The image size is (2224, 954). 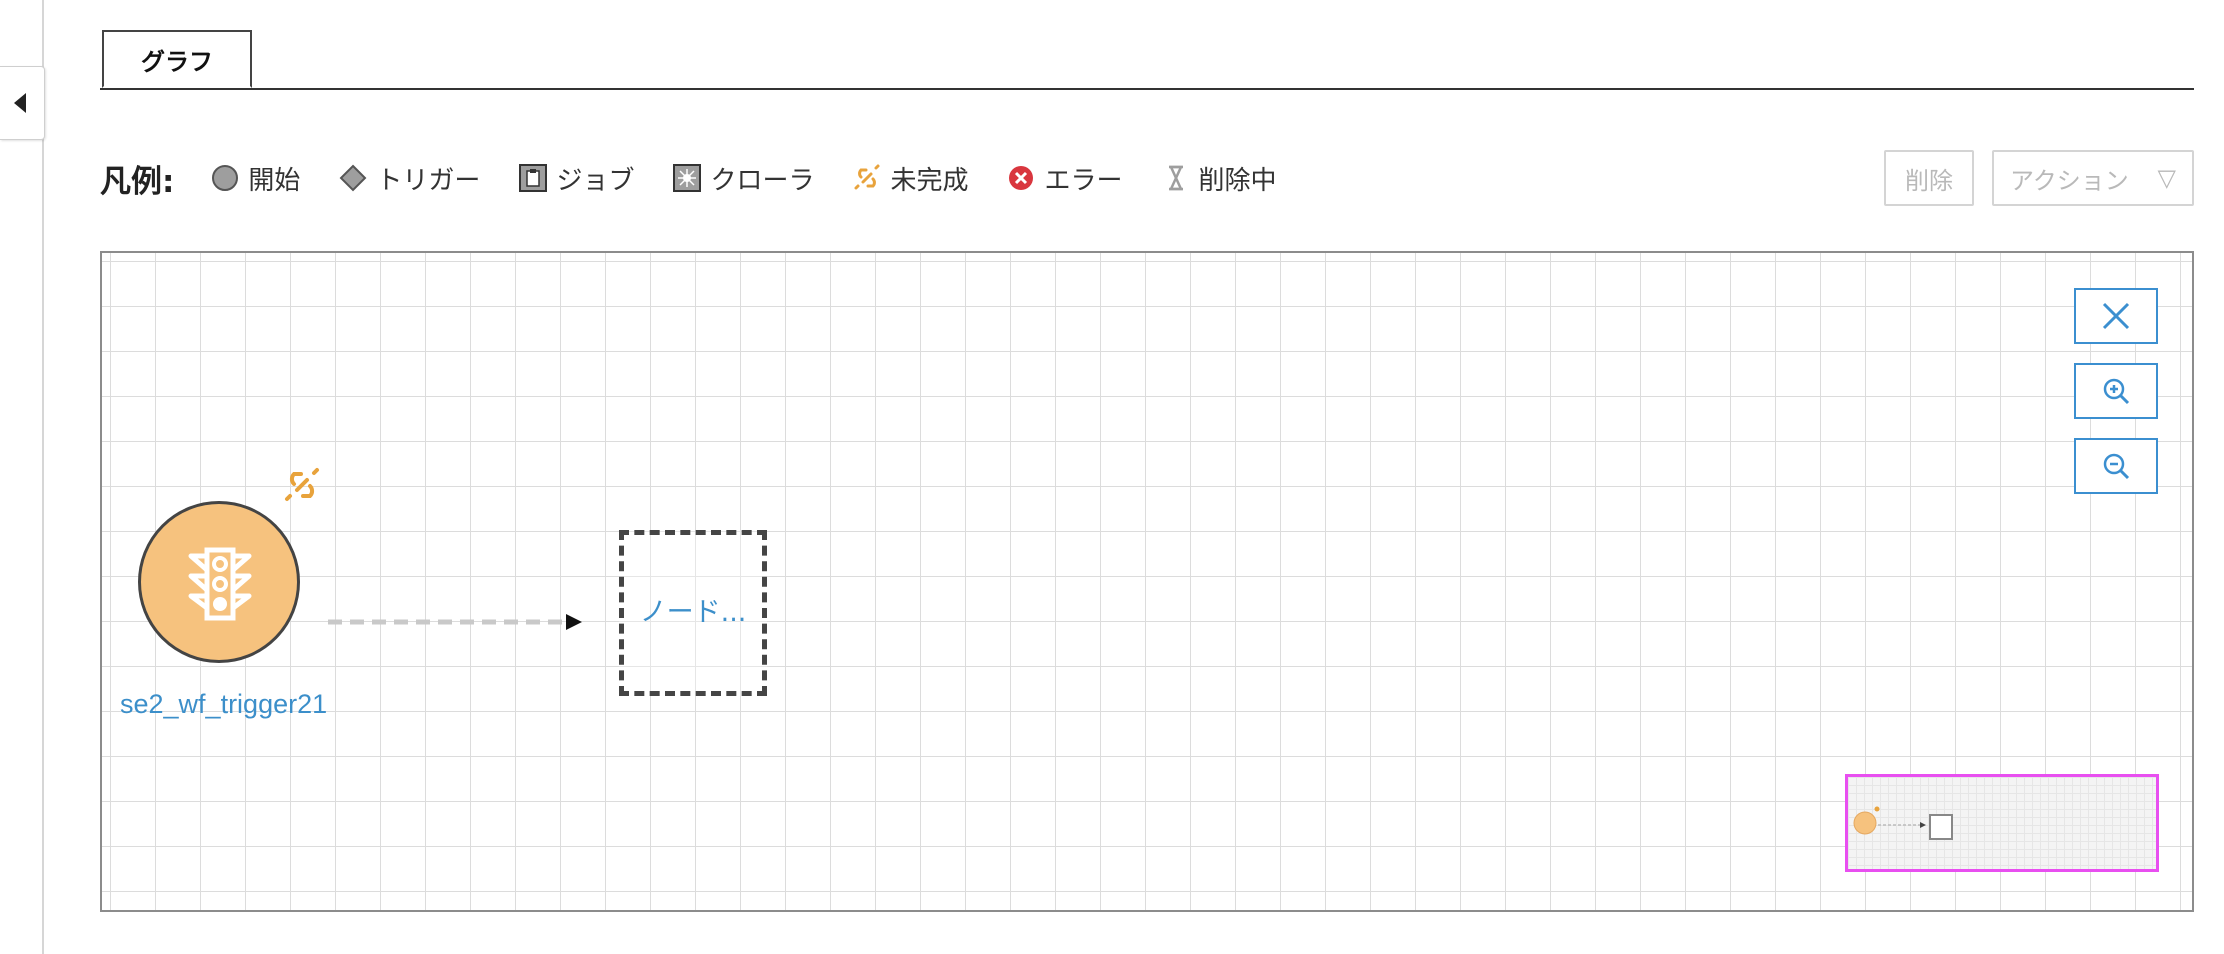 I want to click on action-bar: 削除 アクション ▽, so click(x=2030, y=178).